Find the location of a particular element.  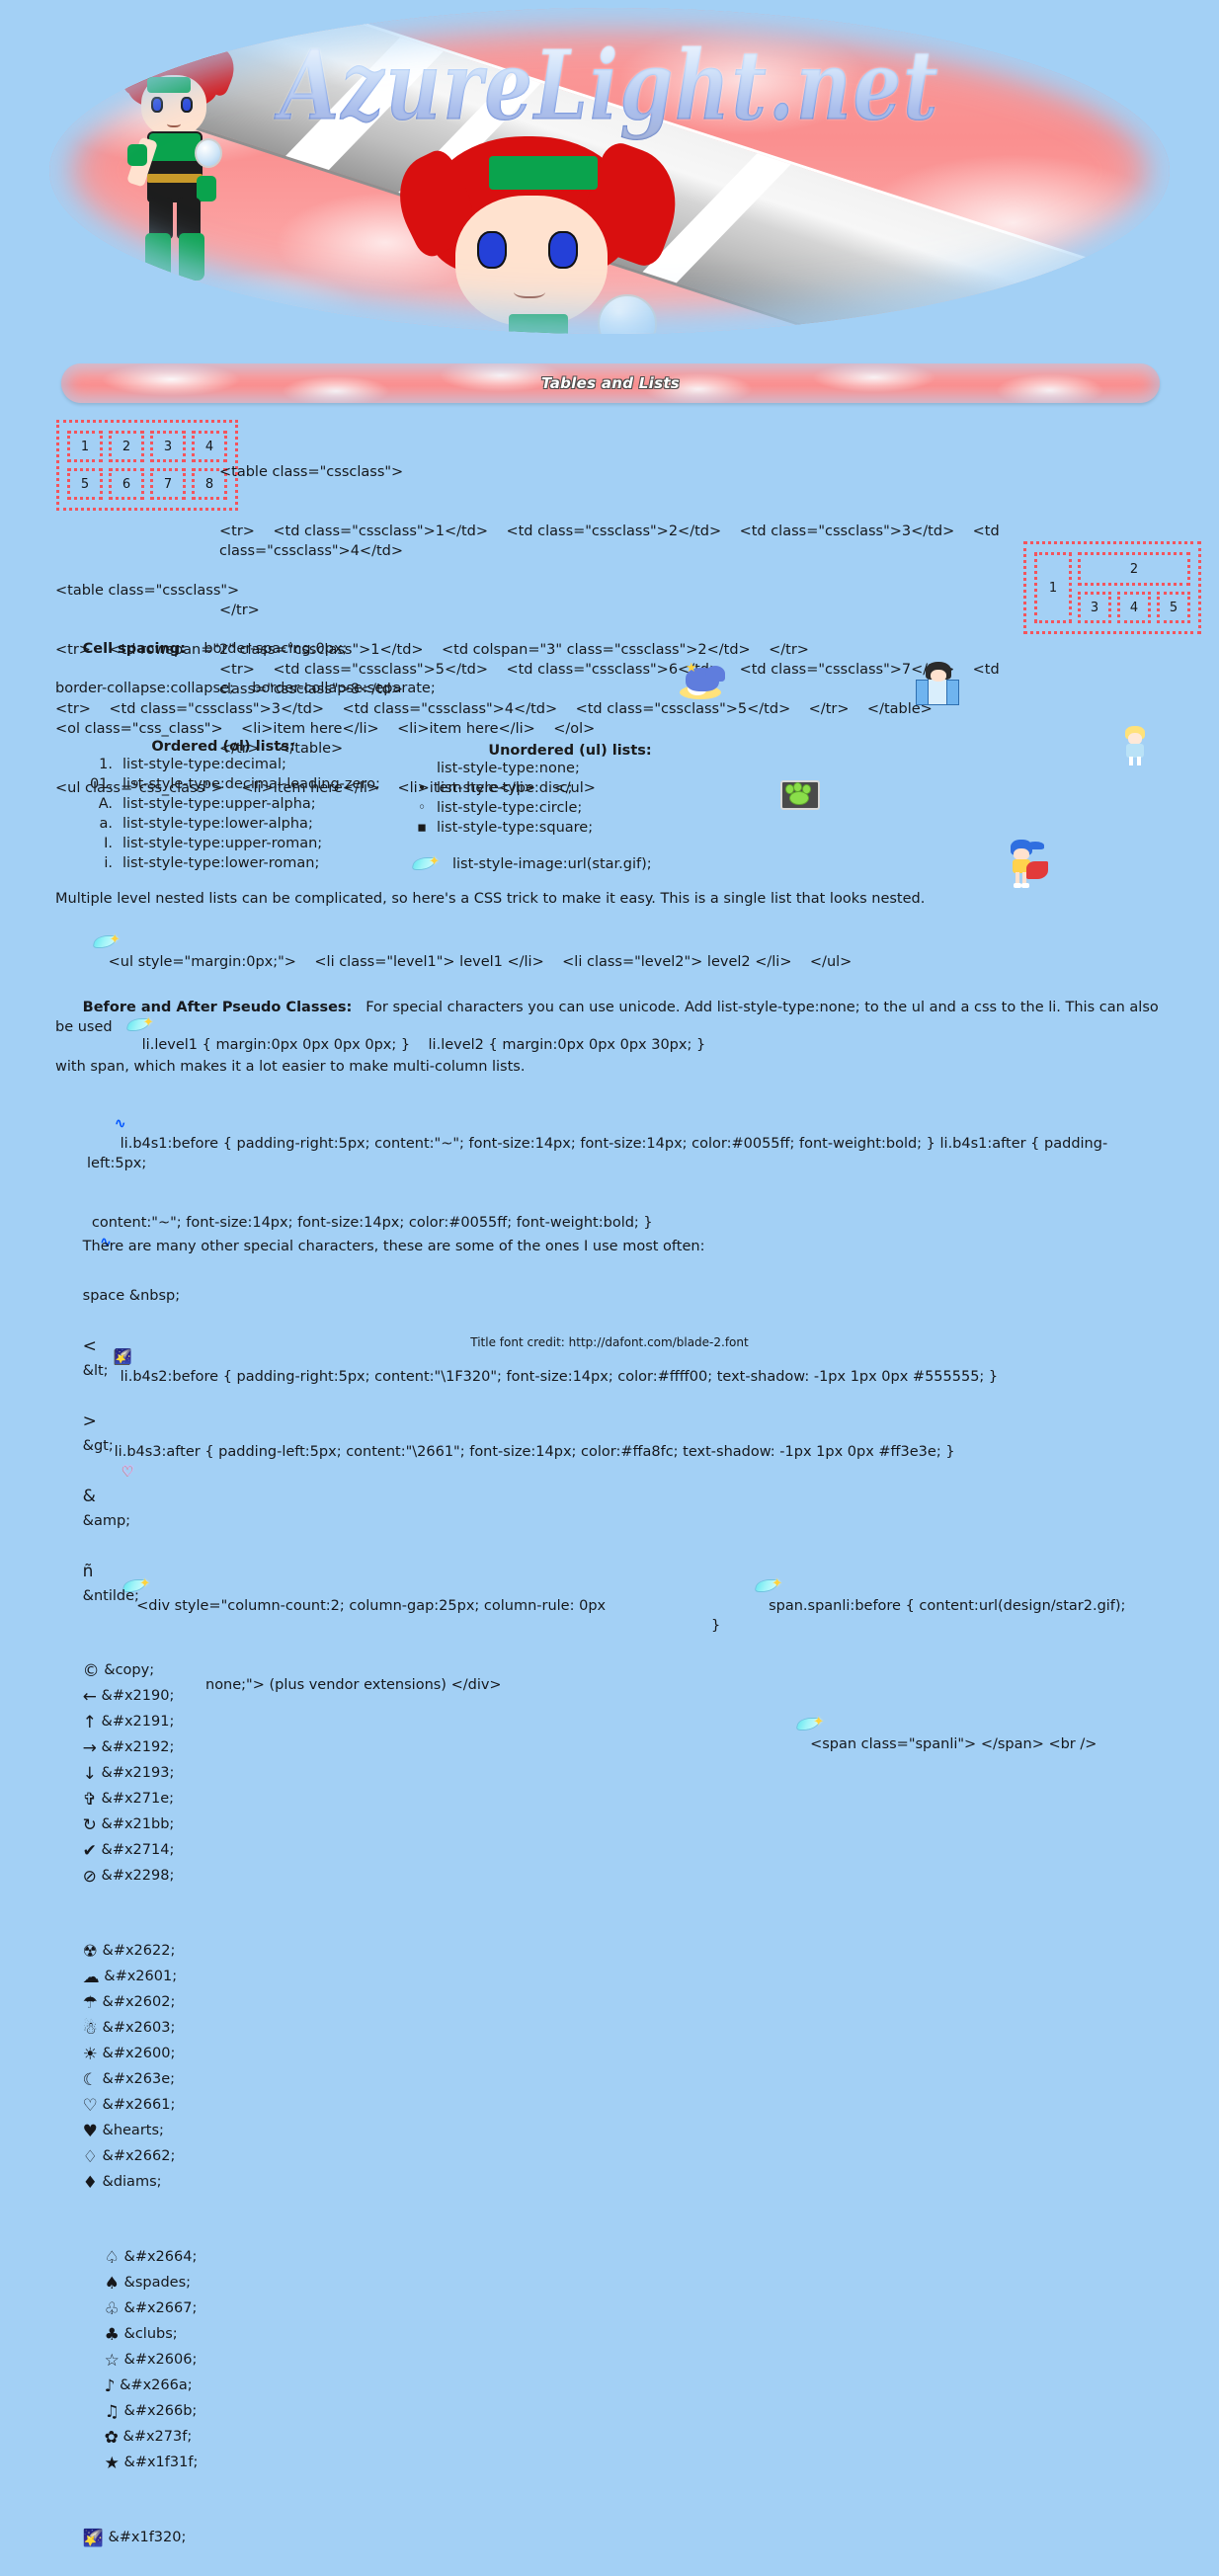

comet-star-icon: ✦ is located at coordinates (107, 941).